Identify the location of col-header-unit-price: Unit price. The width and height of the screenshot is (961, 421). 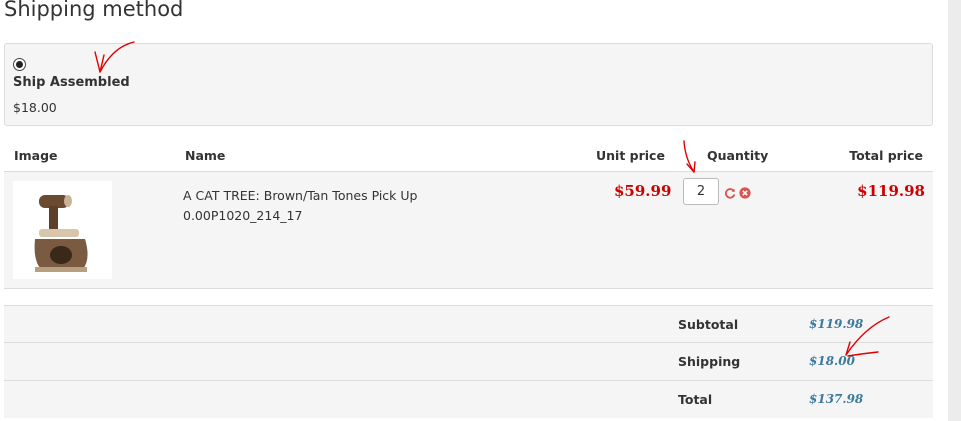
(630, 155).